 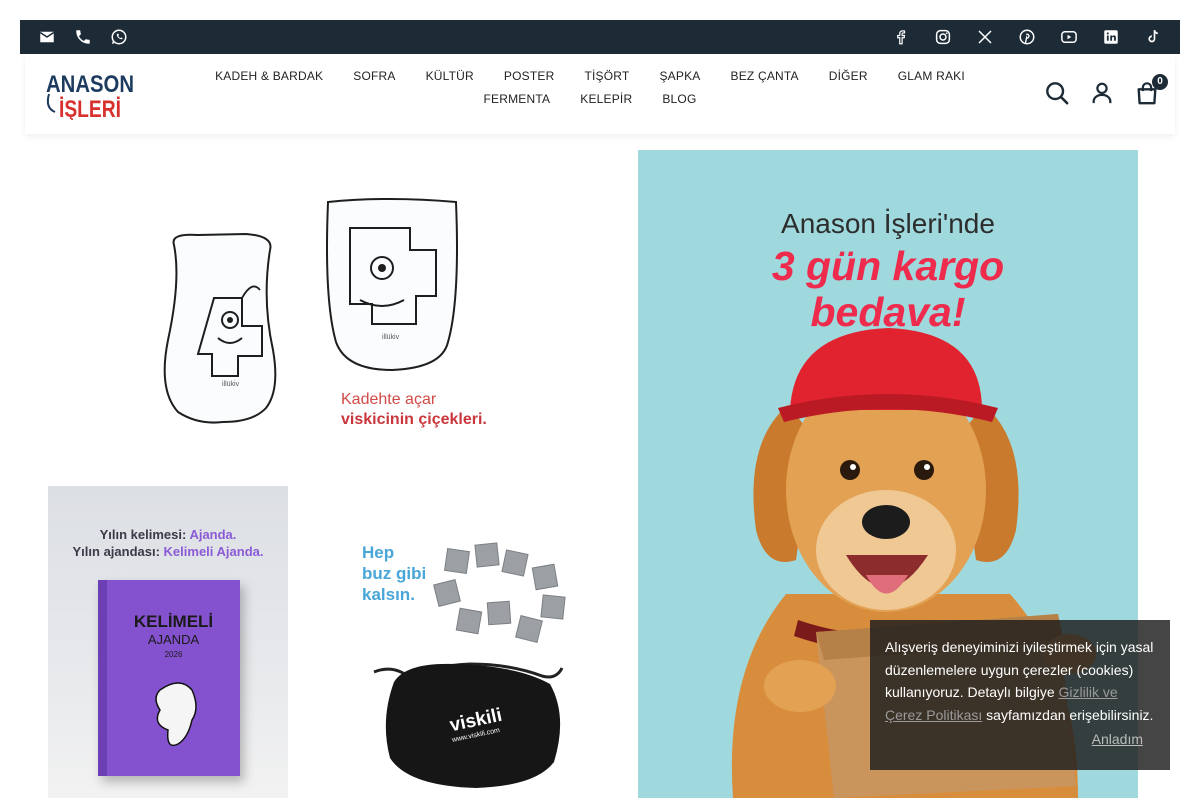 I want to click on glasses-caption: Kadehte açar viskicinin çiçekleri., so click(x=414, y=410).